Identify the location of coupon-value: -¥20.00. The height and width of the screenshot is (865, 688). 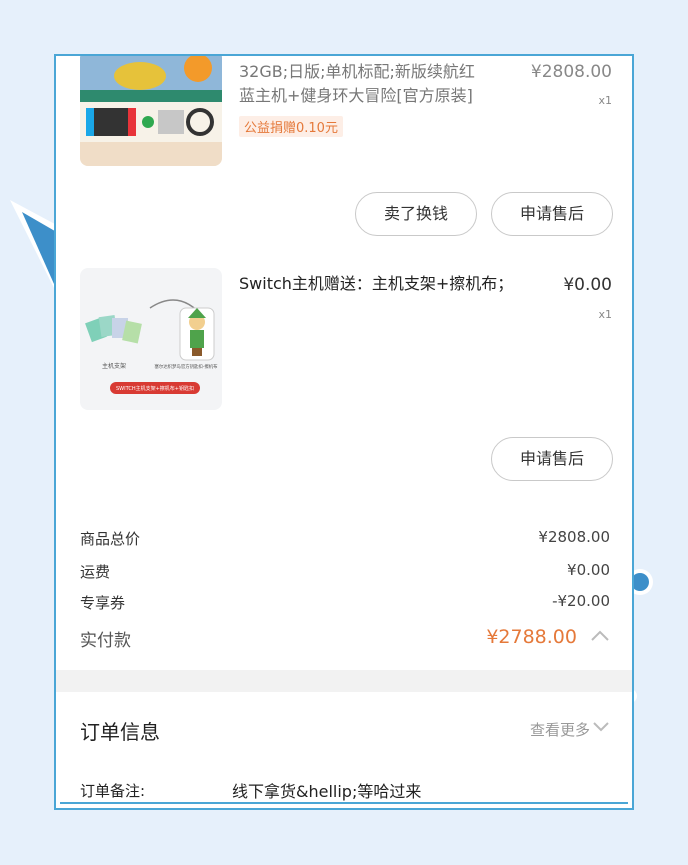
(581, 601).